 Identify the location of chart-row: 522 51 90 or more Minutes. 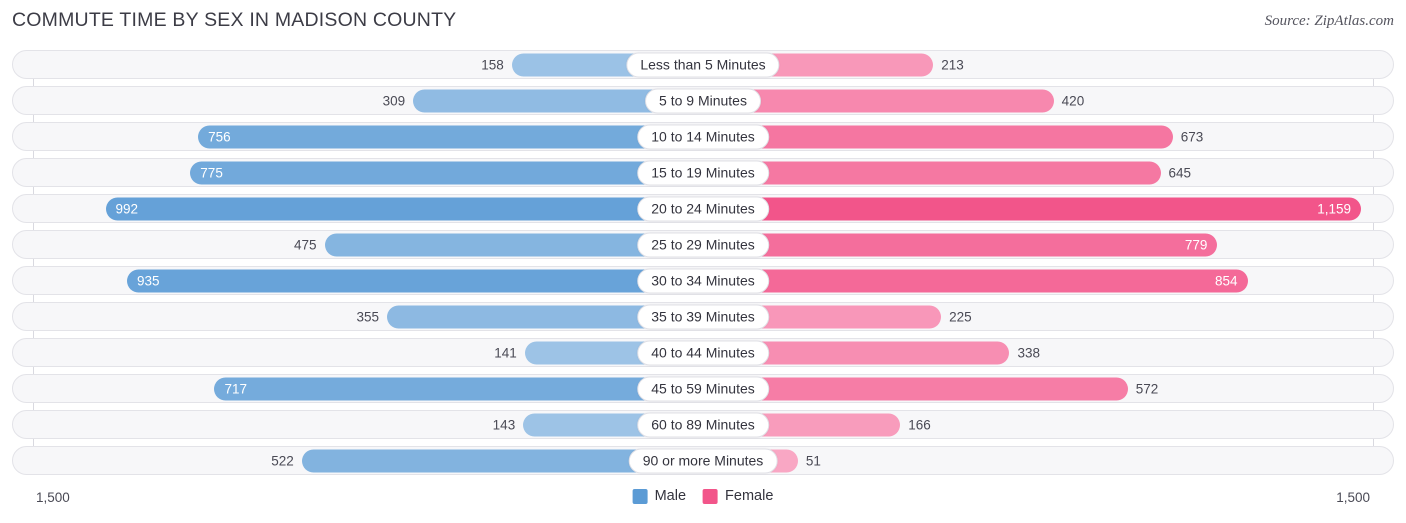
(703, 460).